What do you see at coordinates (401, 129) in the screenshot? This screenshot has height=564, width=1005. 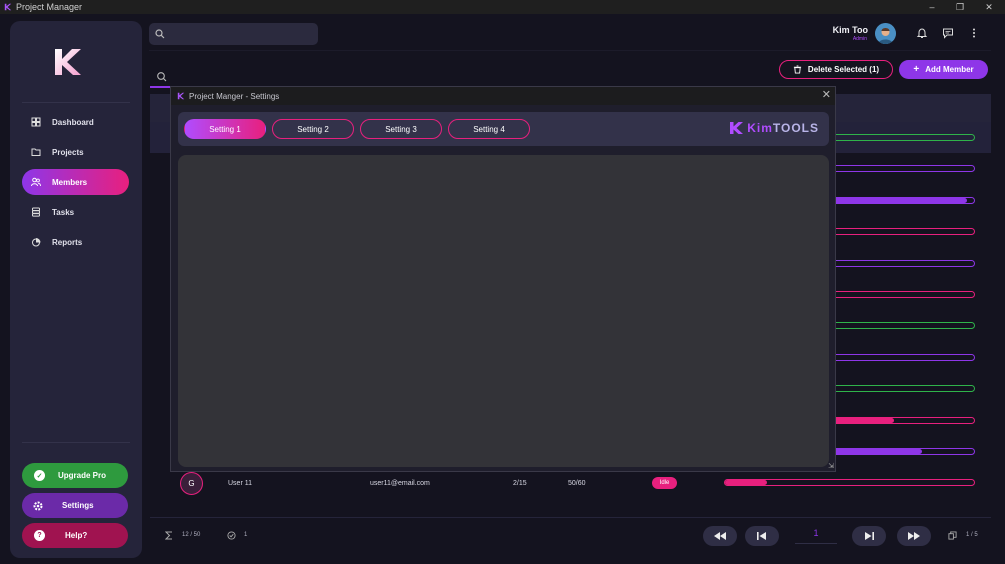 I see `tab-setting-3: Setting 3` at bounding box center [401, 129].